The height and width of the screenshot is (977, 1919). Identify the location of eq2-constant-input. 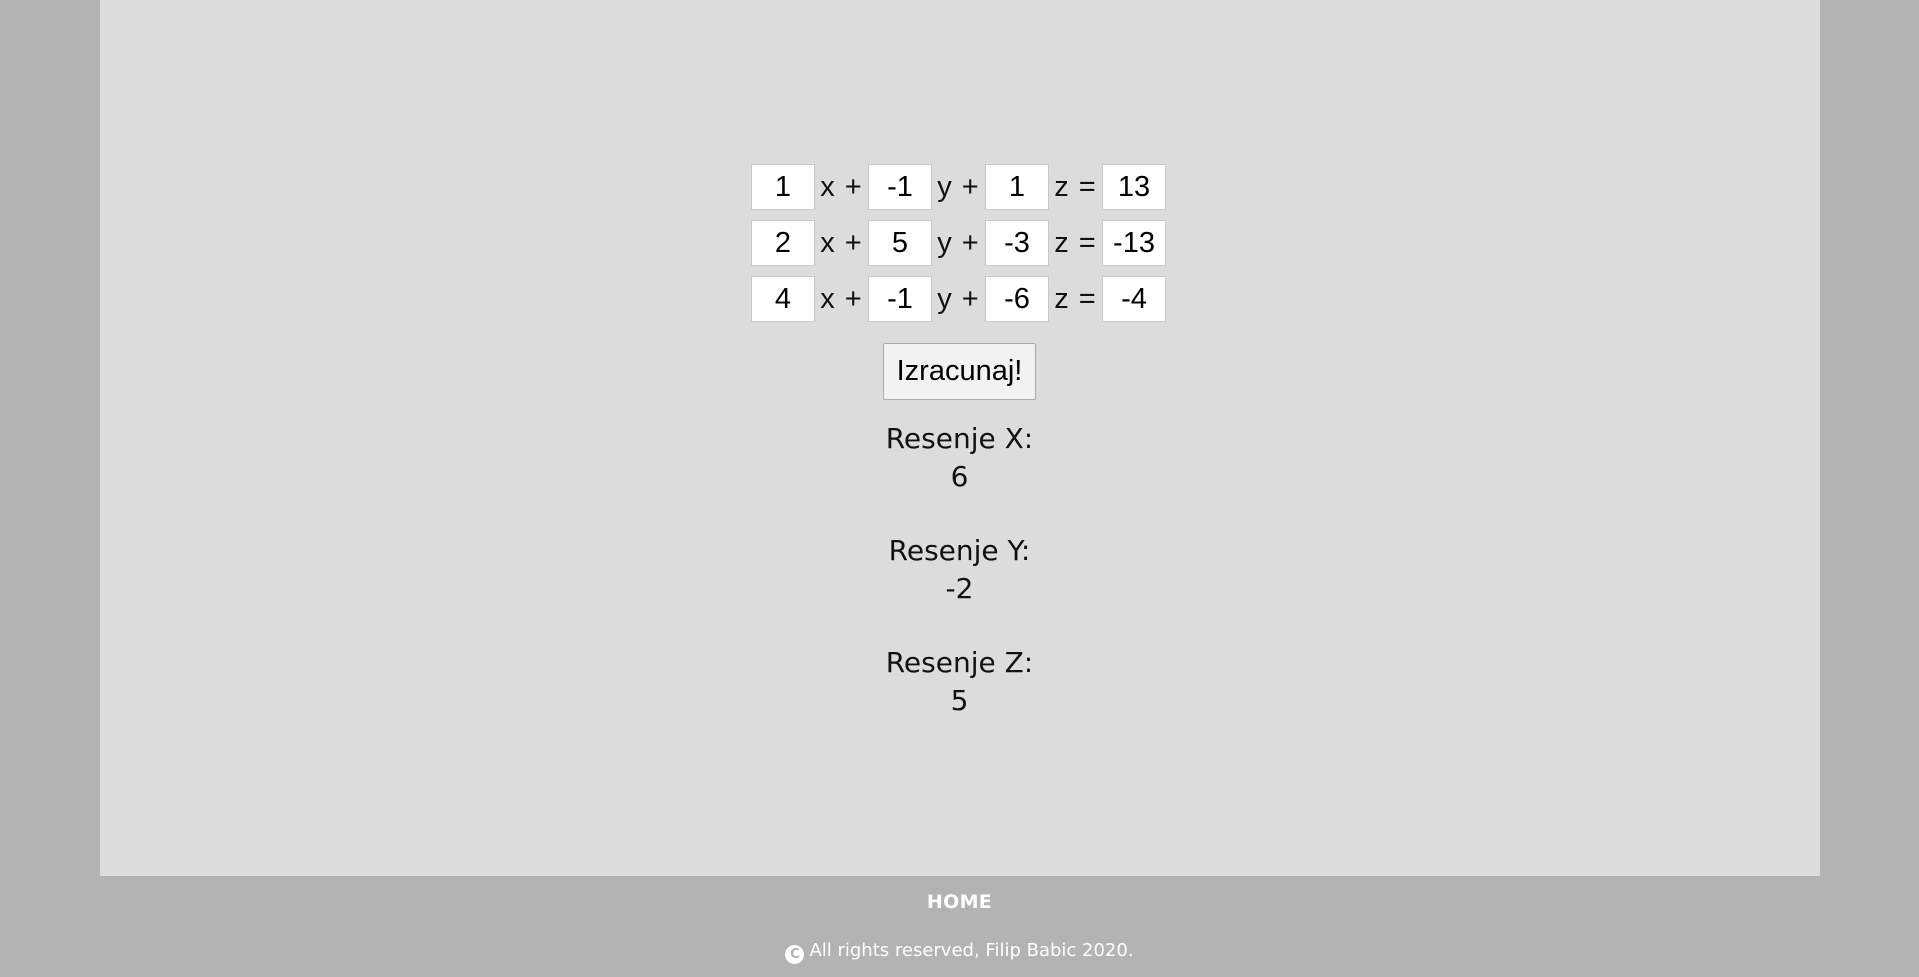
(1134, 243).